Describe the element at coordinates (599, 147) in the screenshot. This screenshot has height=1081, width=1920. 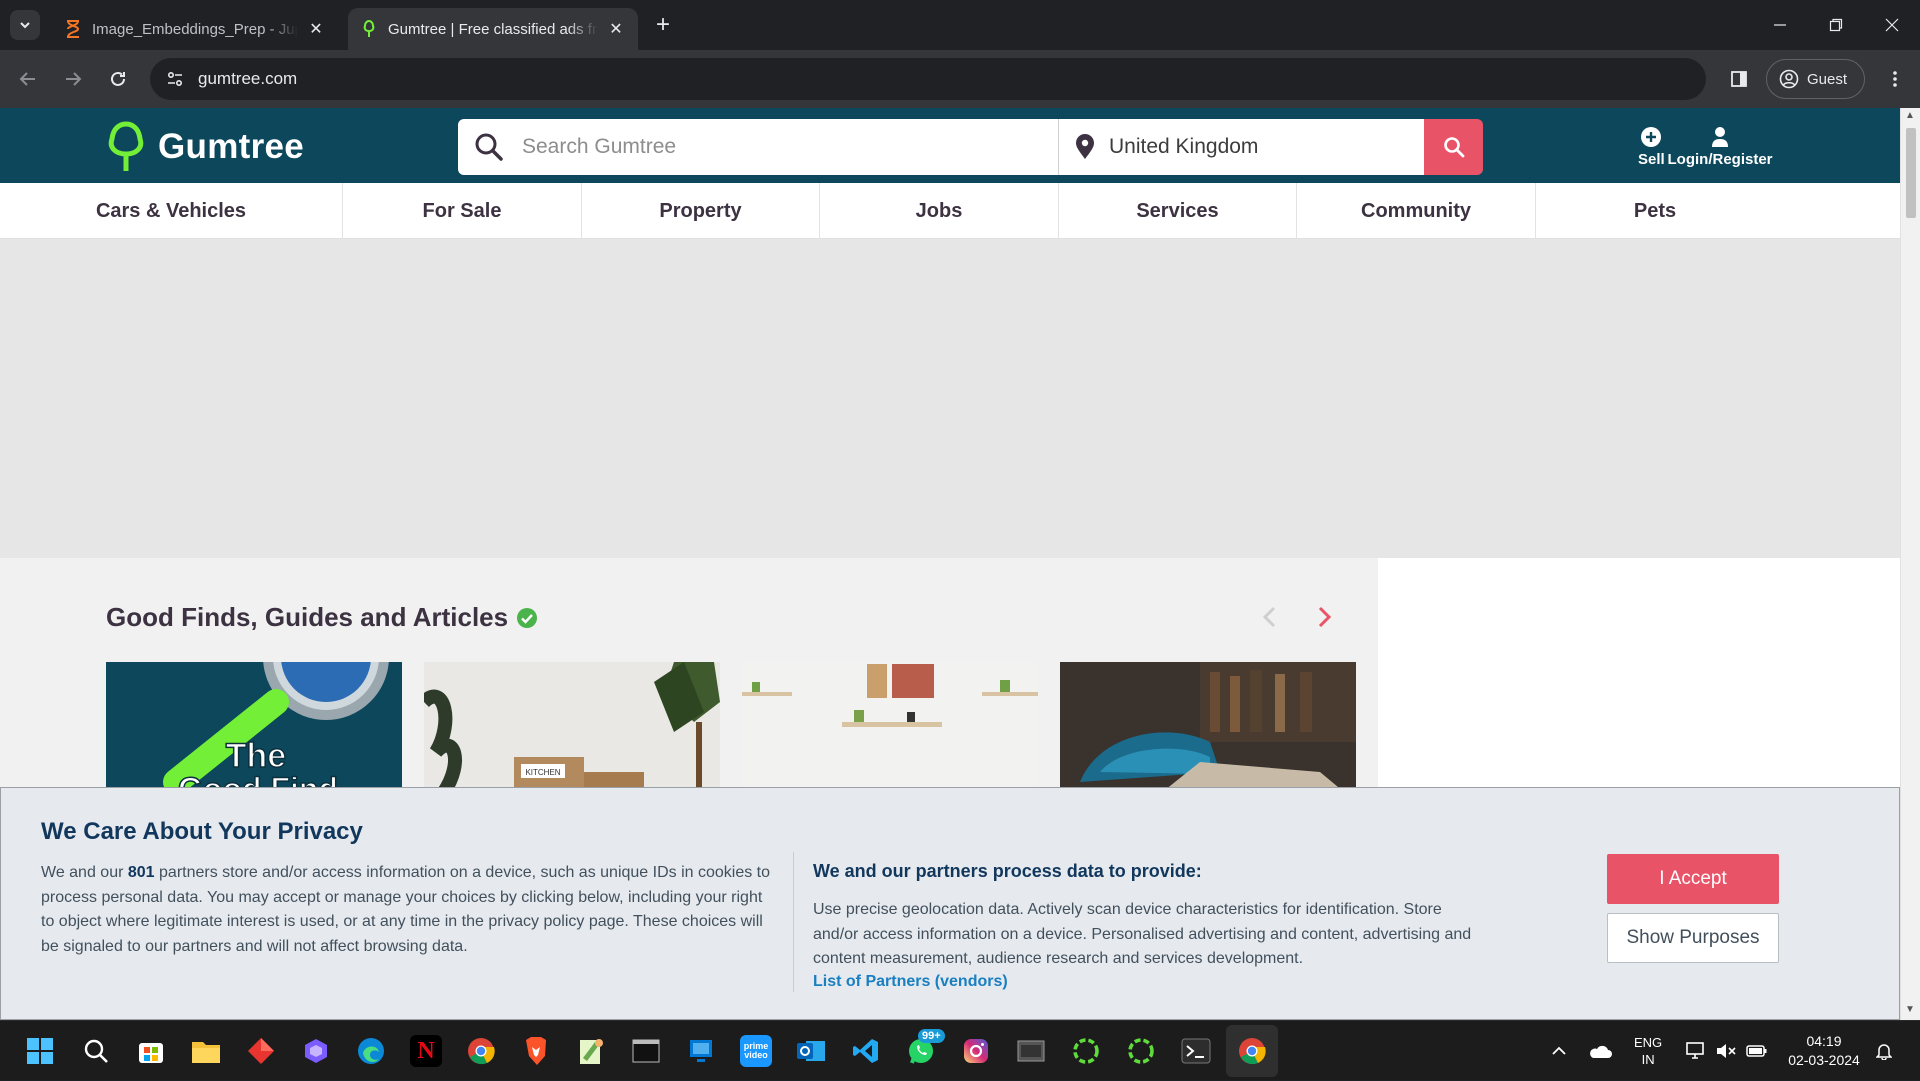
I see `search-input: Search Gumtree` at that location.